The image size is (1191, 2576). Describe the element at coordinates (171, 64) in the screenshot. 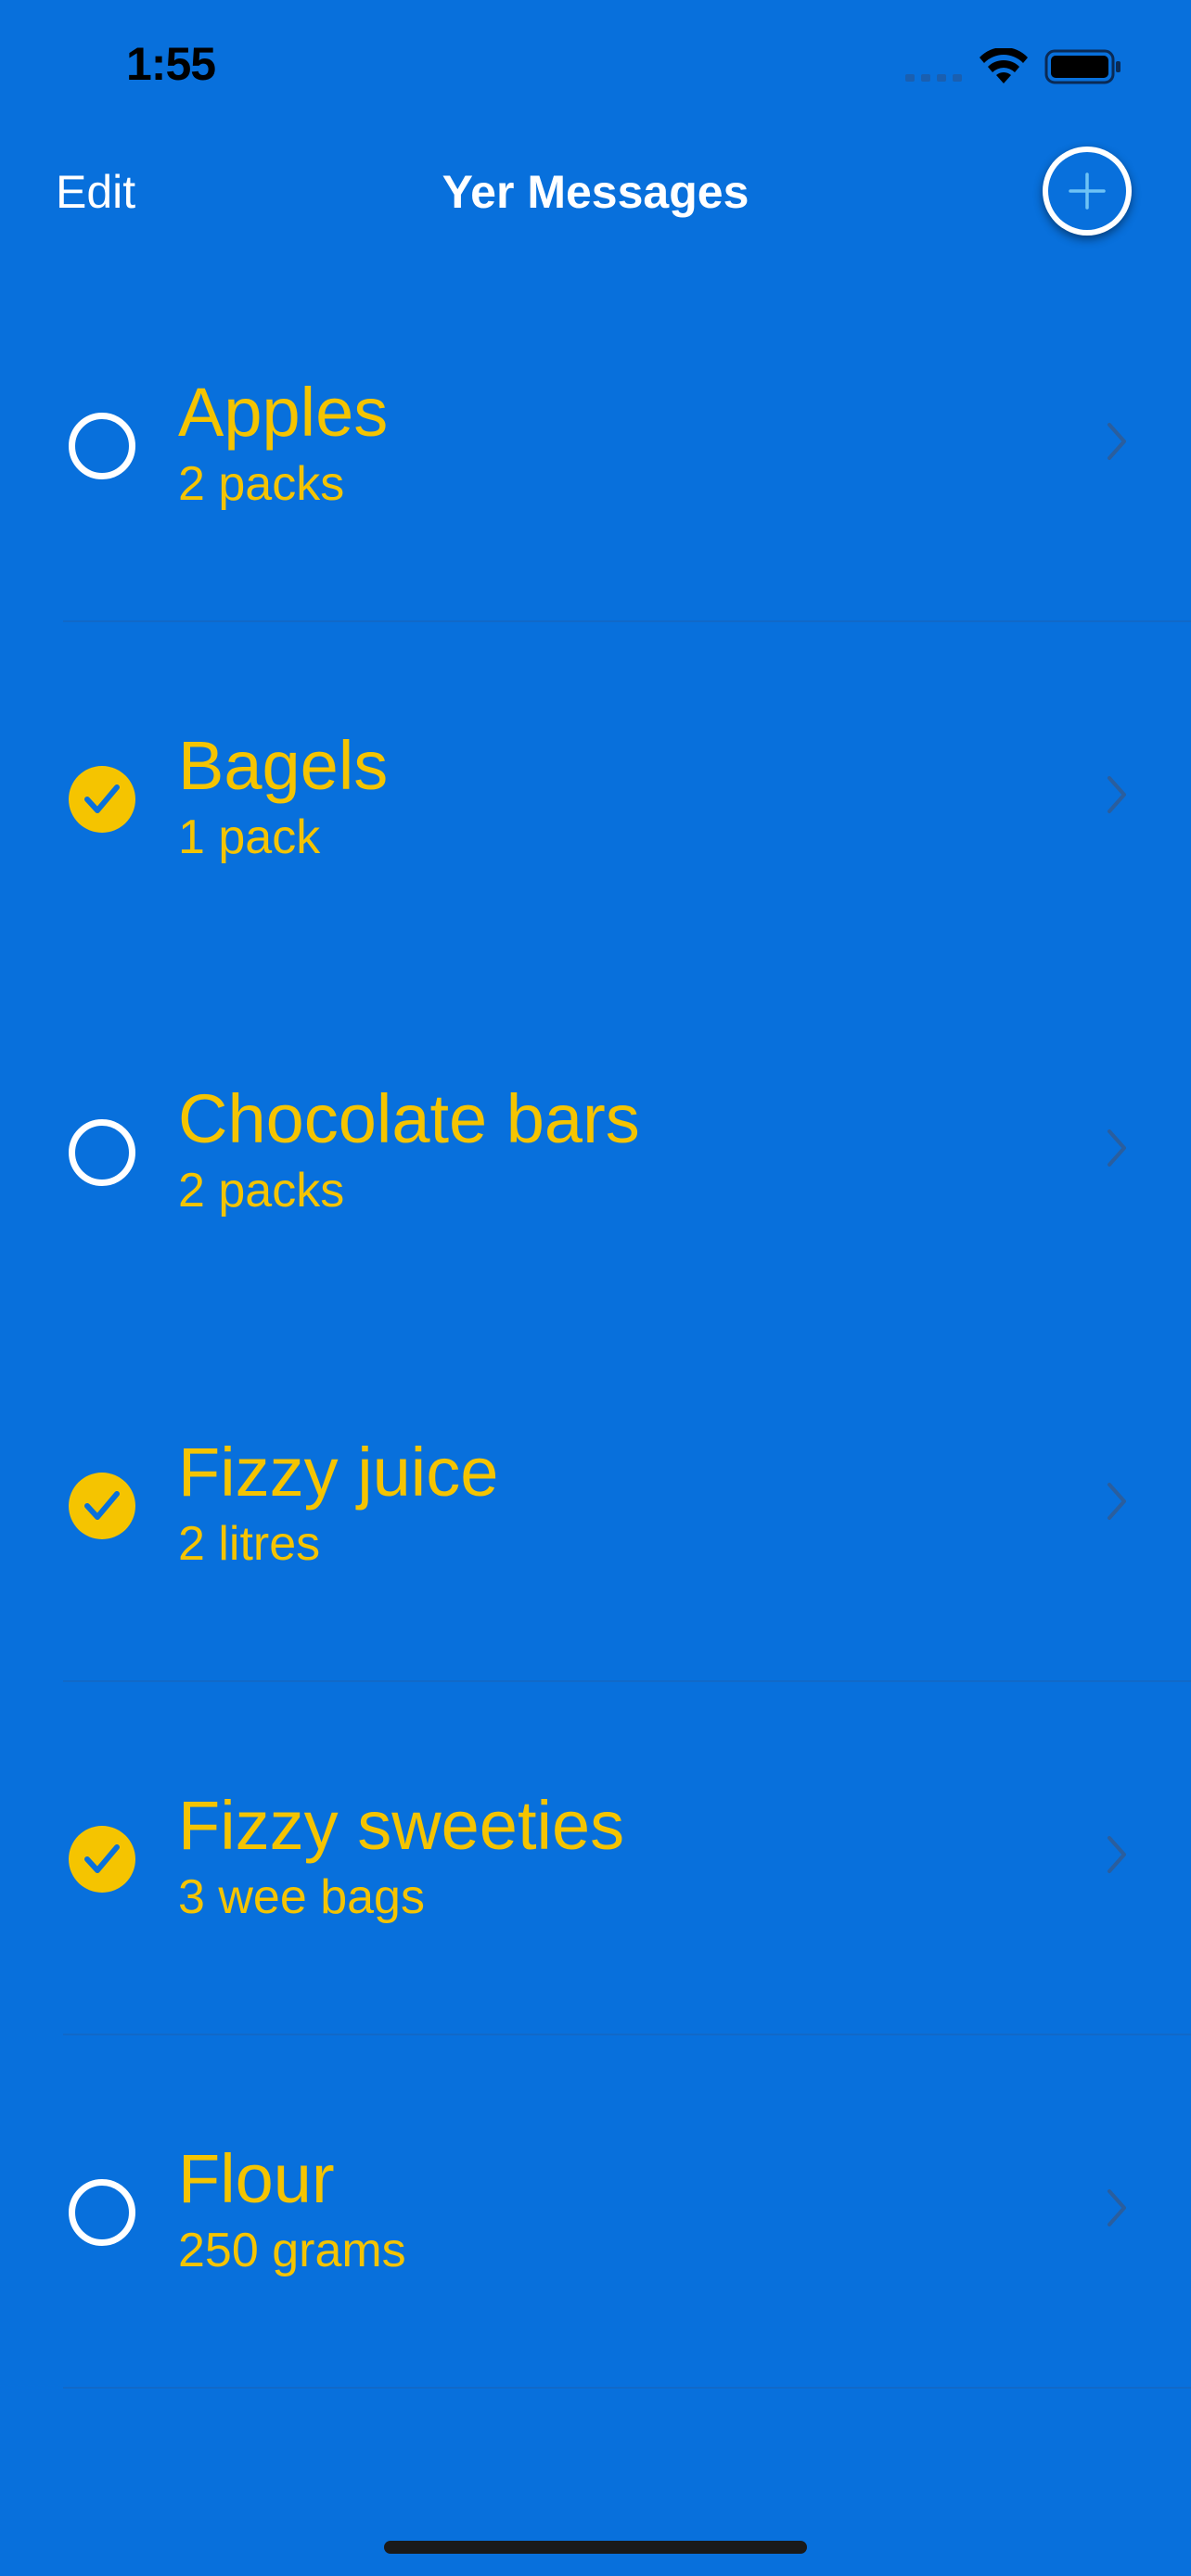

I see `status-time: 1:55` at that location.